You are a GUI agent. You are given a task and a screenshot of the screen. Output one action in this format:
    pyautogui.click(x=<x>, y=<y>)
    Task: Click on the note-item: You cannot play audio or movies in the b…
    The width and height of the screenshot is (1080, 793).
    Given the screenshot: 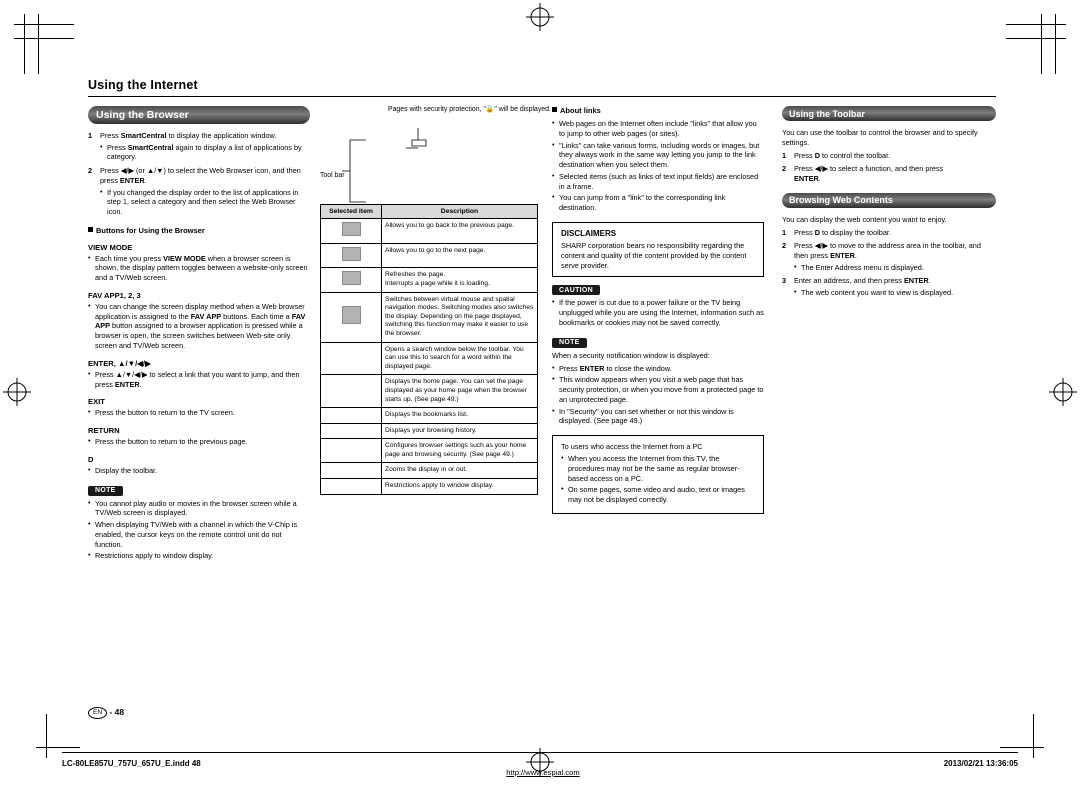 What is the action you would take?
    pyautogui.click(x=199, y=508)
    